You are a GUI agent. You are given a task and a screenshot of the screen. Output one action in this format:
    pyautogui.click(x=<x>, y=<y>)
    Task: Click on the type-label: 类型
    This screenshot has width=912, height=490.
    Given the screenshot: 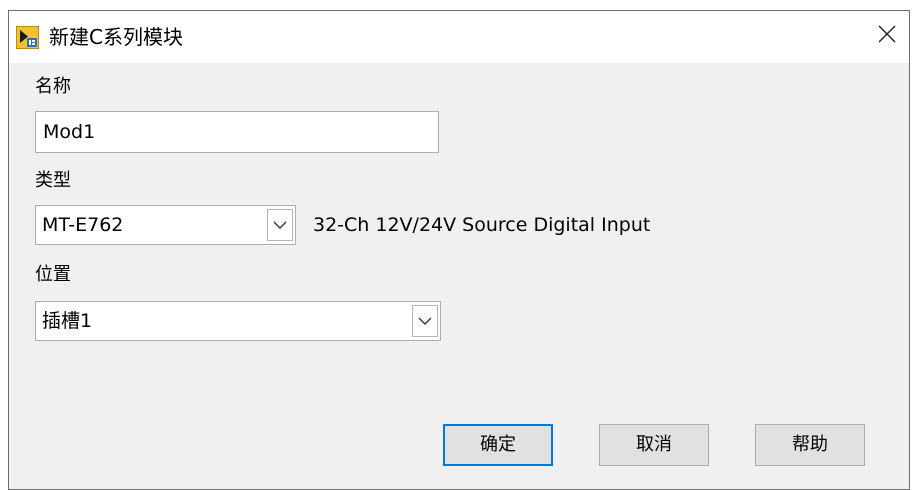 What is the action you would take?
    pyautogui.click(x=53, y=180)
    